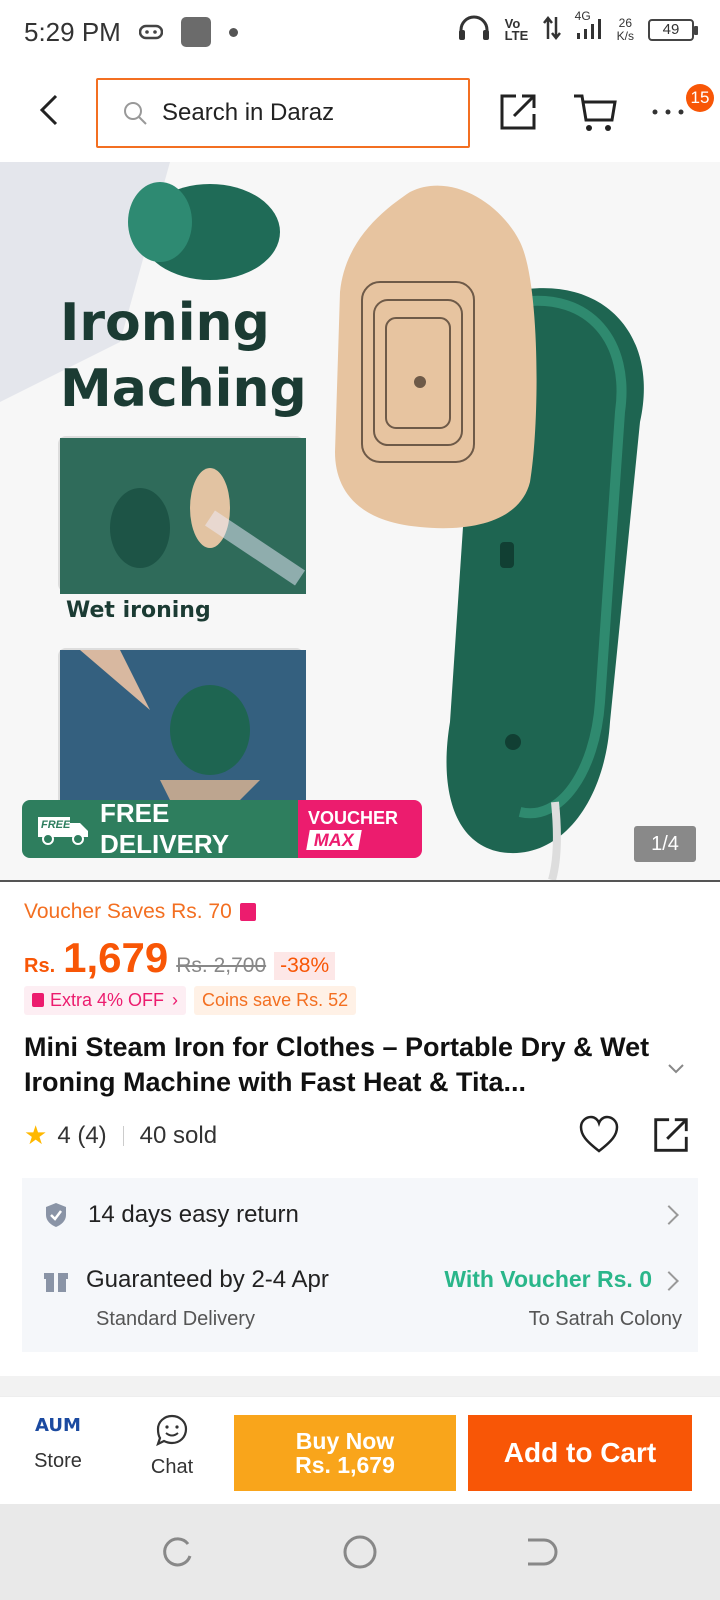 This screenshot has width=720, height=1600. Describe the element at coordinates (56, 1282) in the screenshot. I see `package-icon` at that location.